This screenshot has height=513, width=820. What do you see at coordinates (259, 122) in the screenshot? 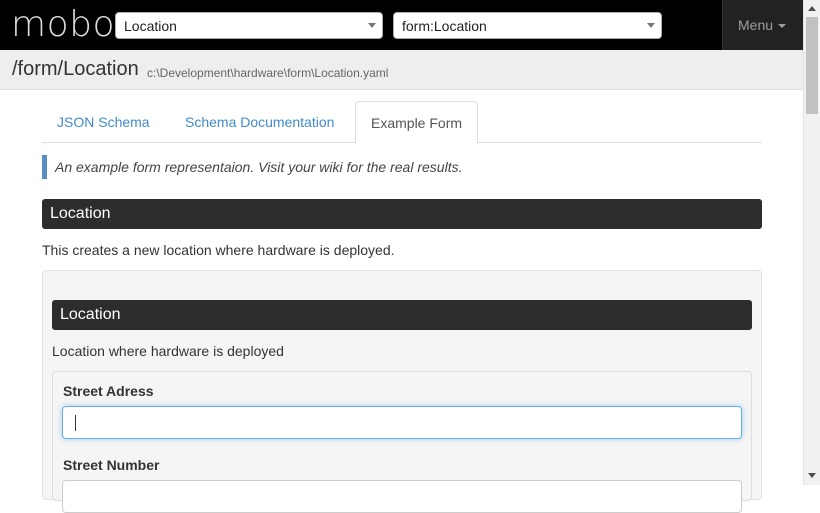
I see `tab-schema-documentation: Schema Documentation` at bounding box center [259, 122].